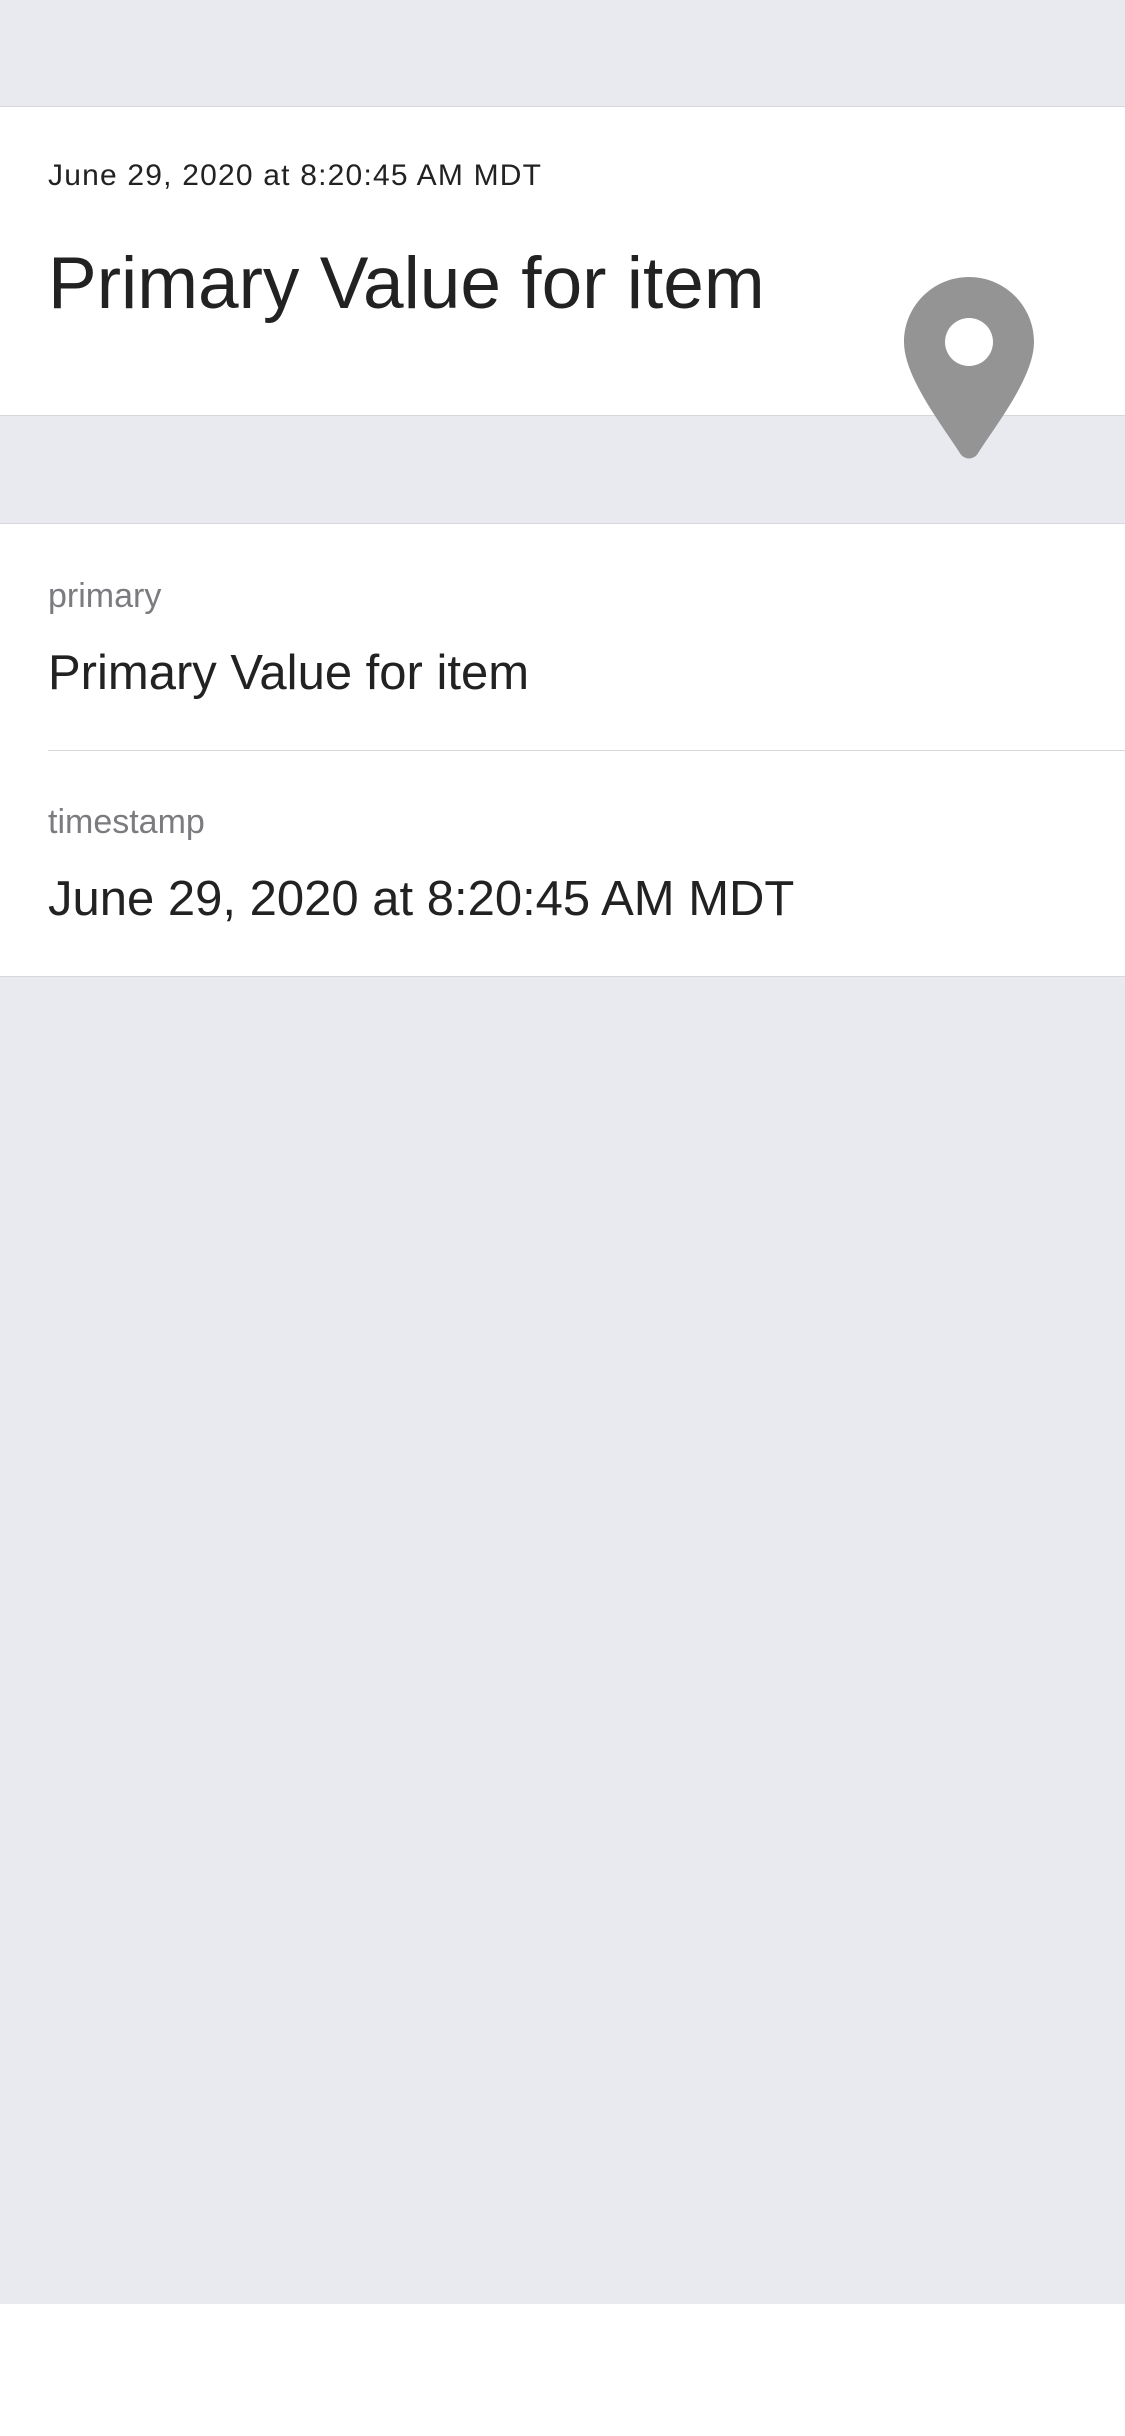 This screenshot has width=1125, height=2436. Describe the element at coordinates (421, 899) in the screenshot. I see `detail-value: June 29, 2020 at 8:20:45 AM MDT` at that location.